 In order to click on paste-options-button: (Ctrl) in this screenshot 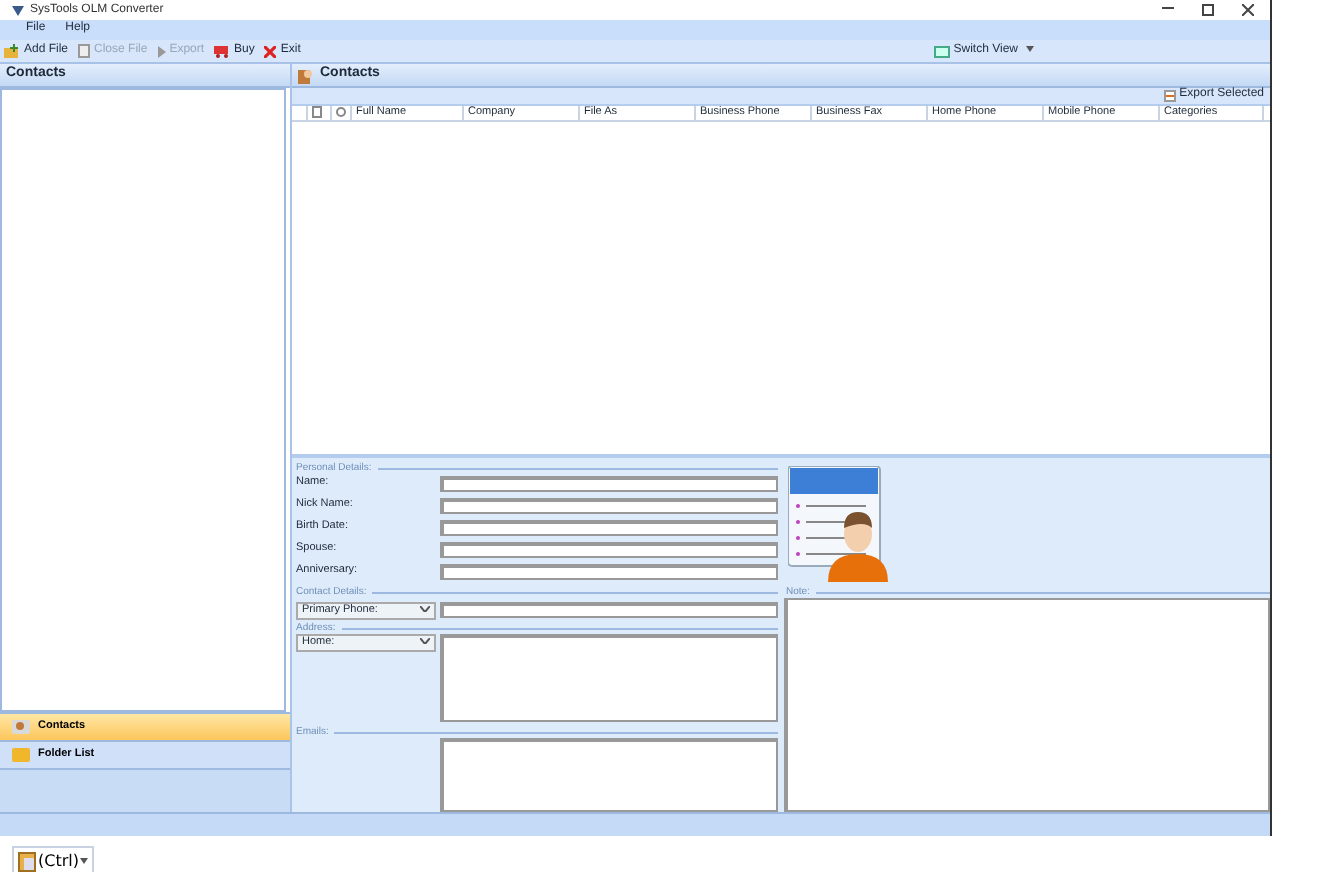, I will do `click(53, 859)`.